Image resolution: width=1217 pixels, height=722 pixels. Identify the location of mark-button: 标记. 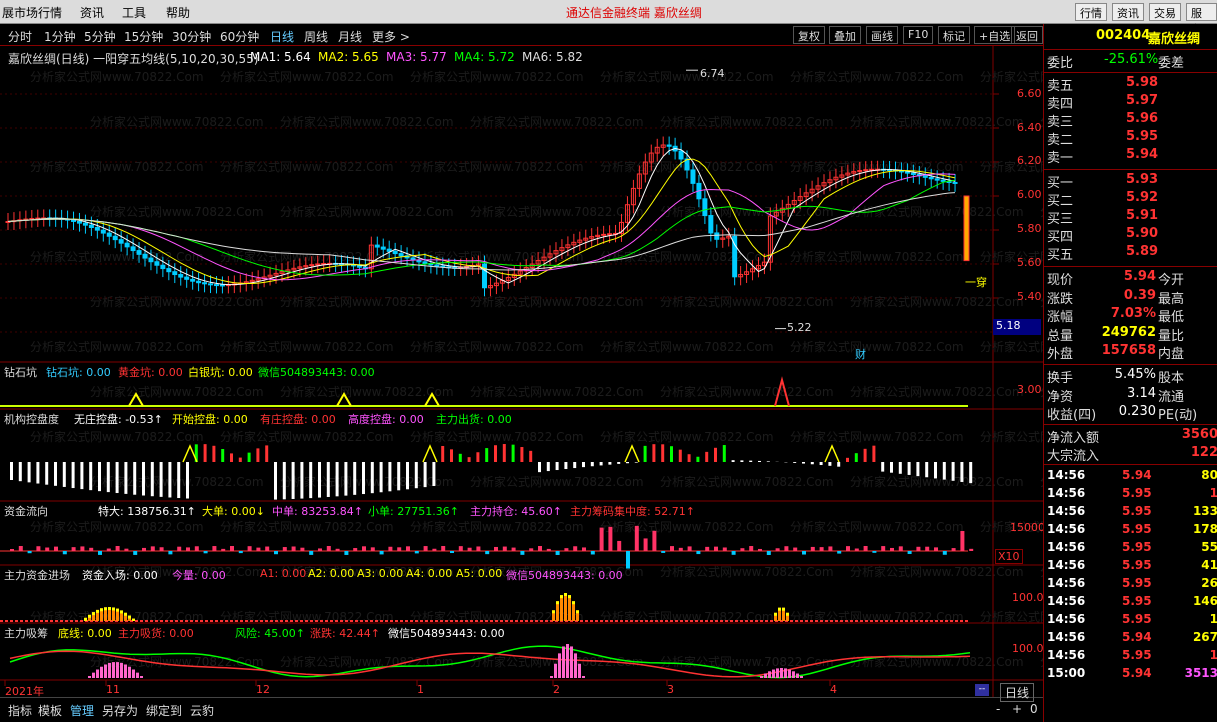
(954, 35).